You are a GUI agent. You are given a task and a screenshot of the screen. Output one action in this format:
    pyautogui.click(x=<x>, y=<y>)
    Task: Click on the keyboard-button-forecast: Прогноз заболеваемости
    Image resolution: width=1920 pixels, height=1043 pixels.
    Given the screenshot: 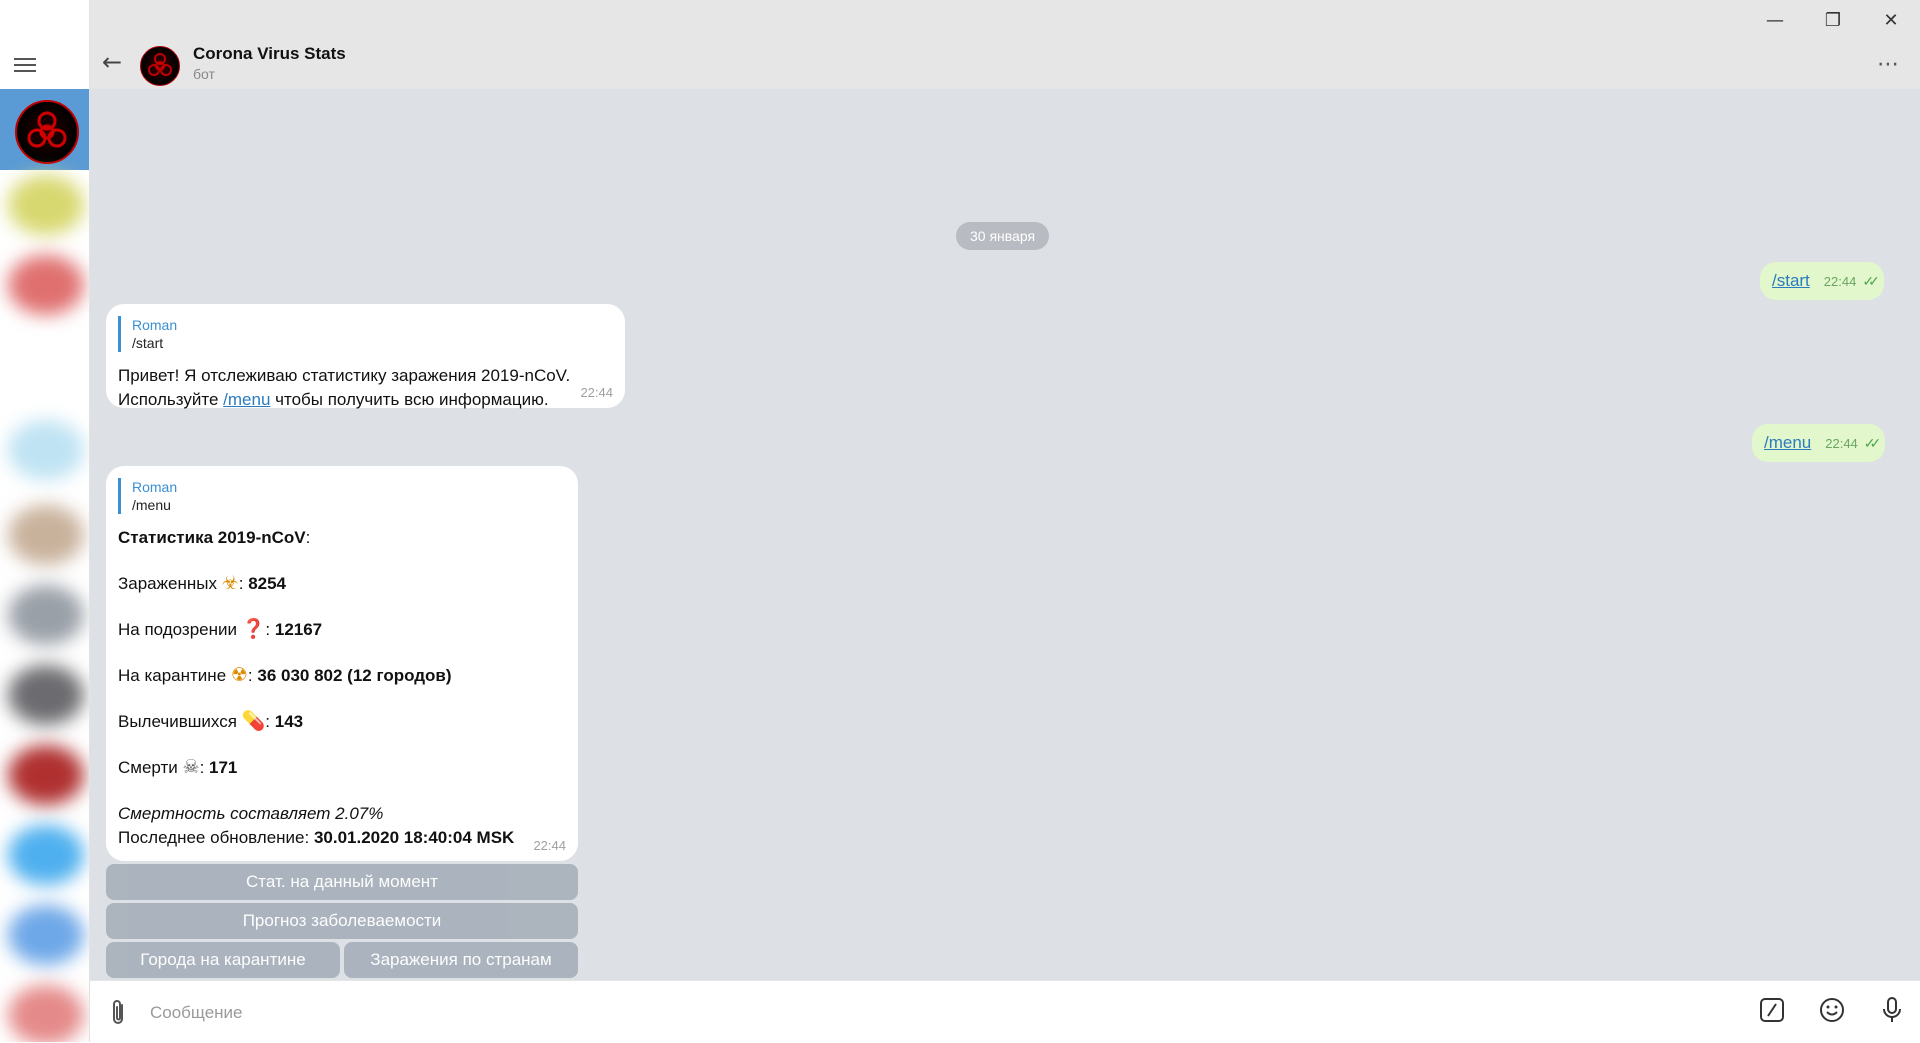 What is the action you would take?
    pyautogui.click(x=342, y=921)
    